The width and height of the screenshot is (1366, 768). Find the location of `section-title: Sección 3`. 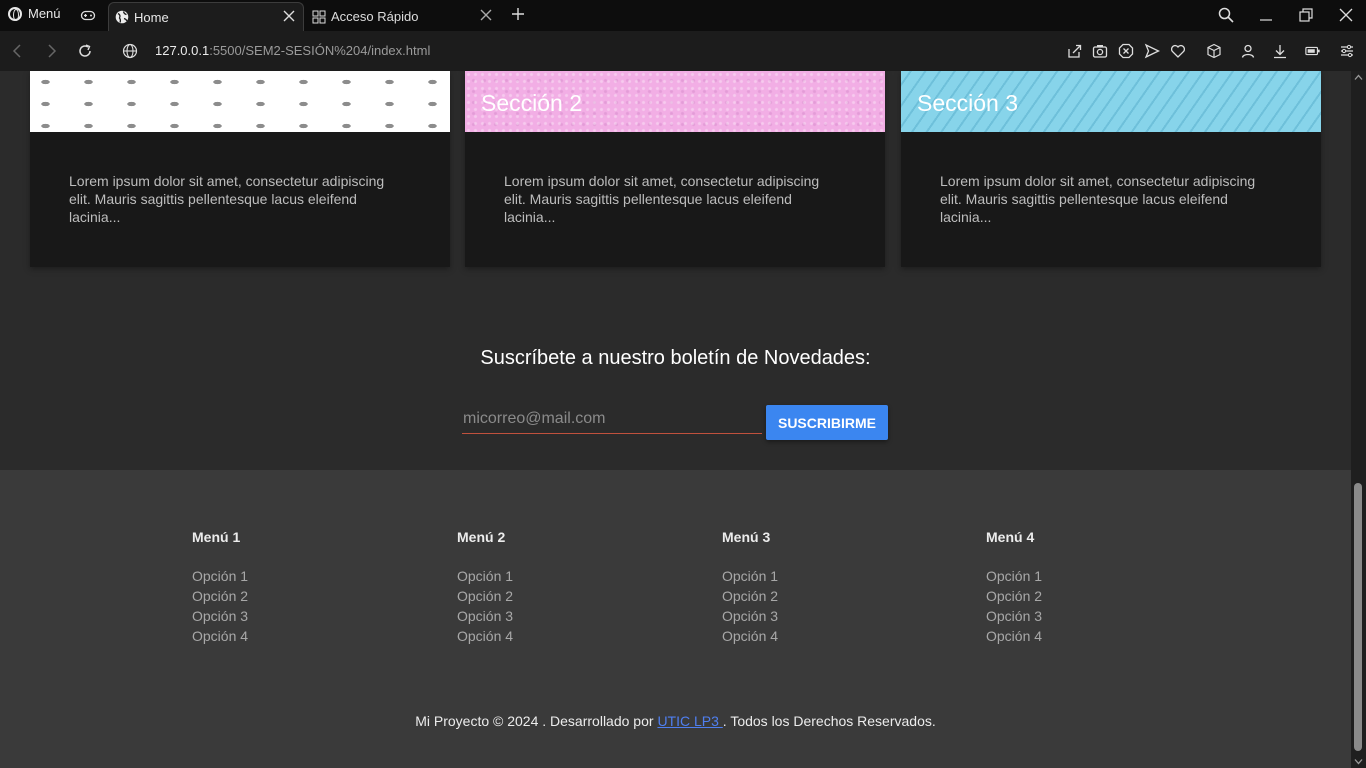

section-title: Sección 3 is located at coordinates (968, 103).